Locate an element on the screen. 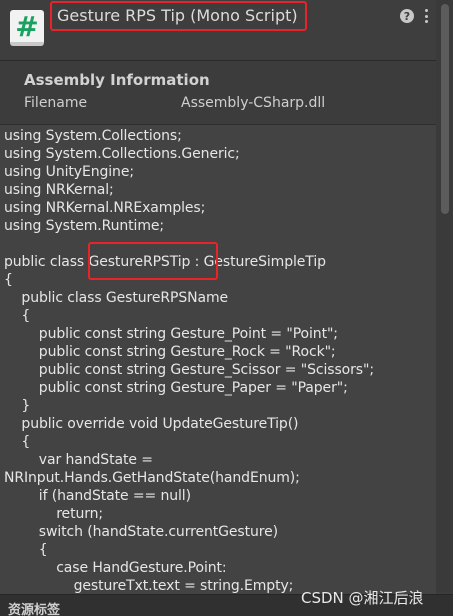 Image resolution: width=453 pixels, height=616 pixels. code-line: public override void UpdateGestureTip() is located at coordinates (151, 424).